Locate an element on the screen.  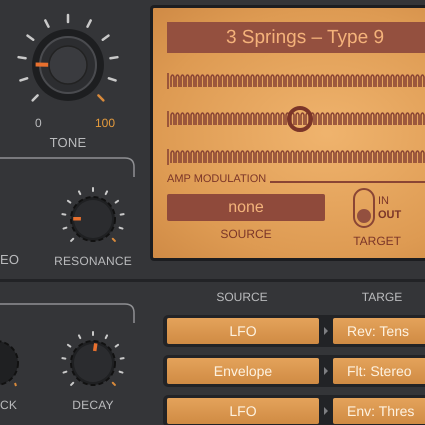
column-header: TARGE is located at coordinates (382, 298).